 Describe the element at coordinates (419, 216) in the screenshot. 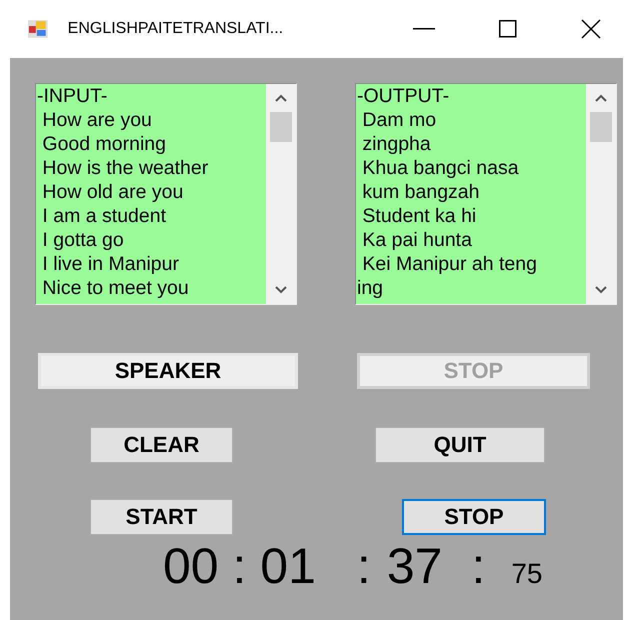

I see `text-line: Student ka hi` at that location.